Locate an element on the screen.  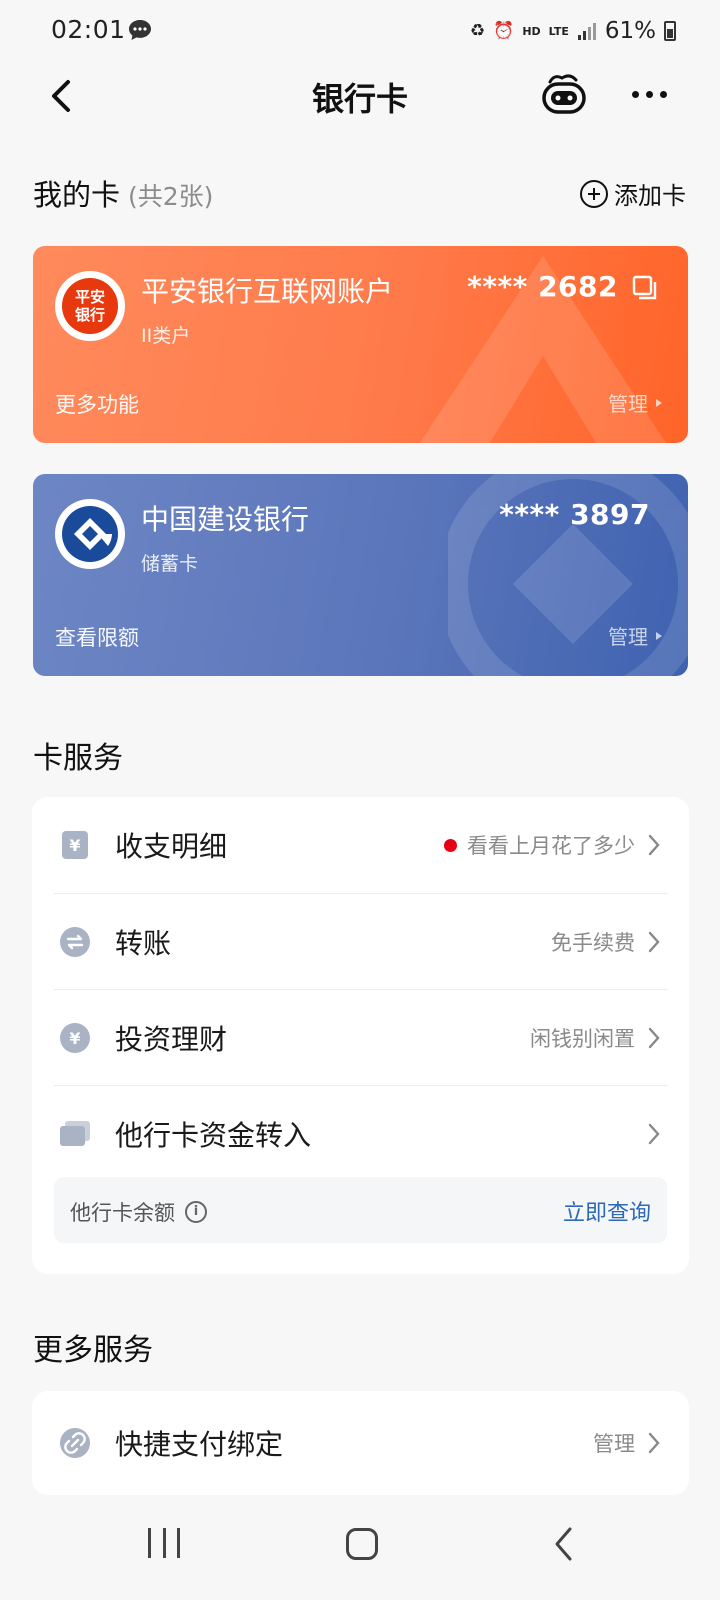
copy-icon is located at coordinates (645, 288).